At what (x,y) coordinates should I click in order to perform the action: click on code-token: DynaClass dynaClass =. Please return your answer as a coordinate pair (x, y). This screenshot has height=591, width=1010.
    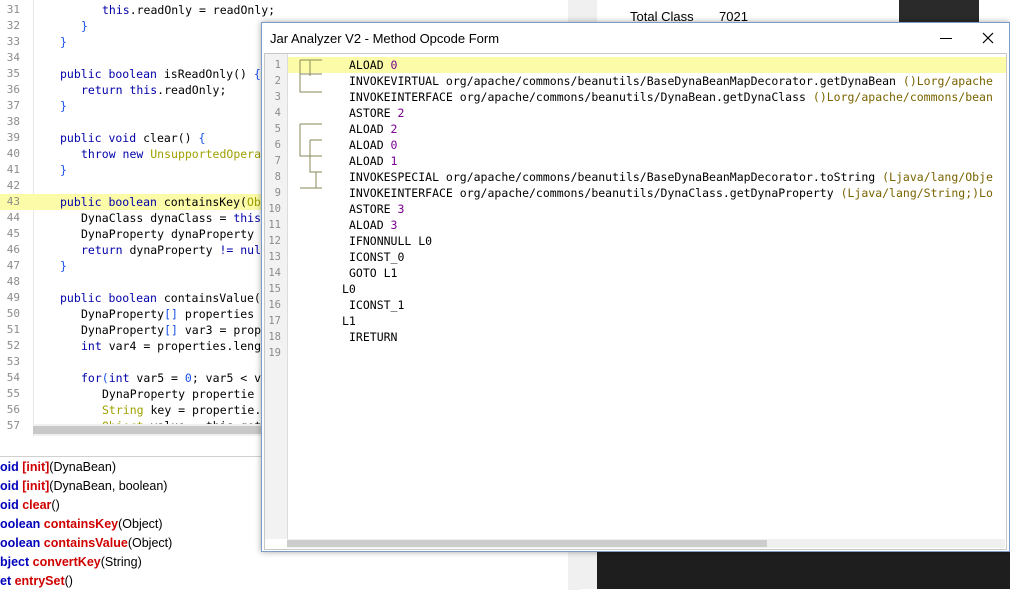
    Looking at the image, I should click on (157, 218).